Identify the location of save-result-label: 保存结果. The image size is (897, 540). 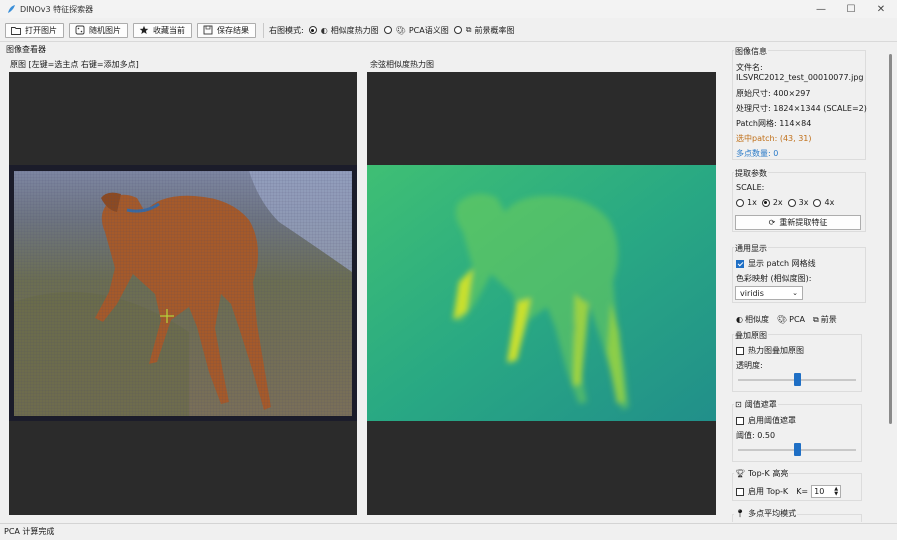
(233, 30).